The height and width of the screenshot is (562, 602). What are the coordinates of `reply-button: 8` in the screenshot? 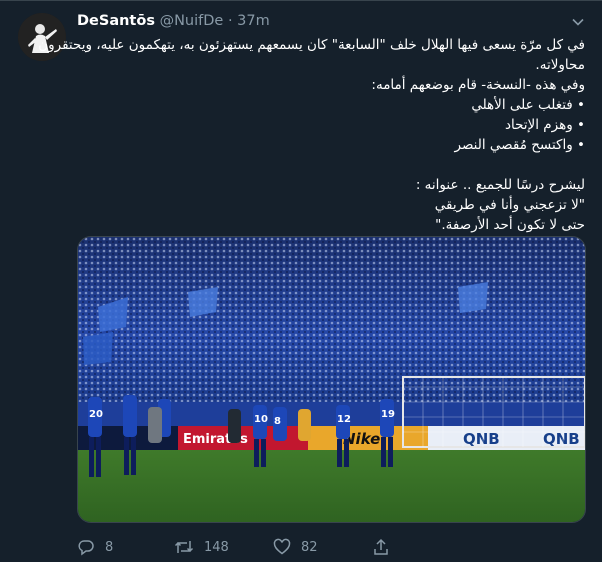 It's located at (95, 547).